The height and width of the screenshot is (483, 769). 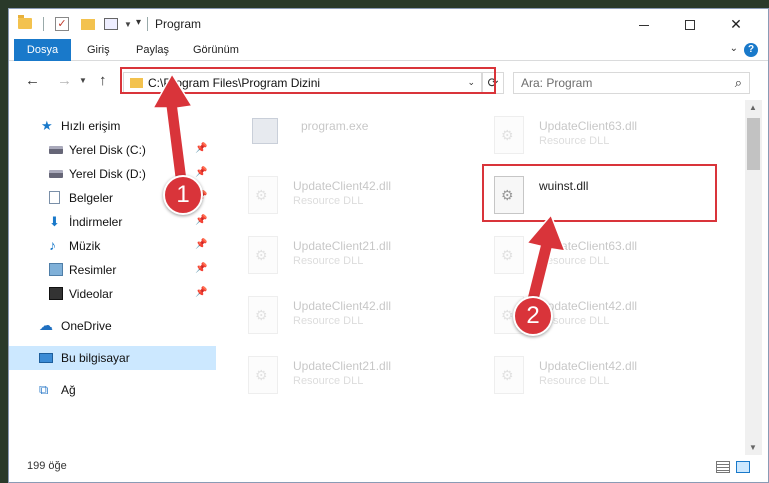 I want to click on step-2-badge: 2, so click(x=533, y=316).